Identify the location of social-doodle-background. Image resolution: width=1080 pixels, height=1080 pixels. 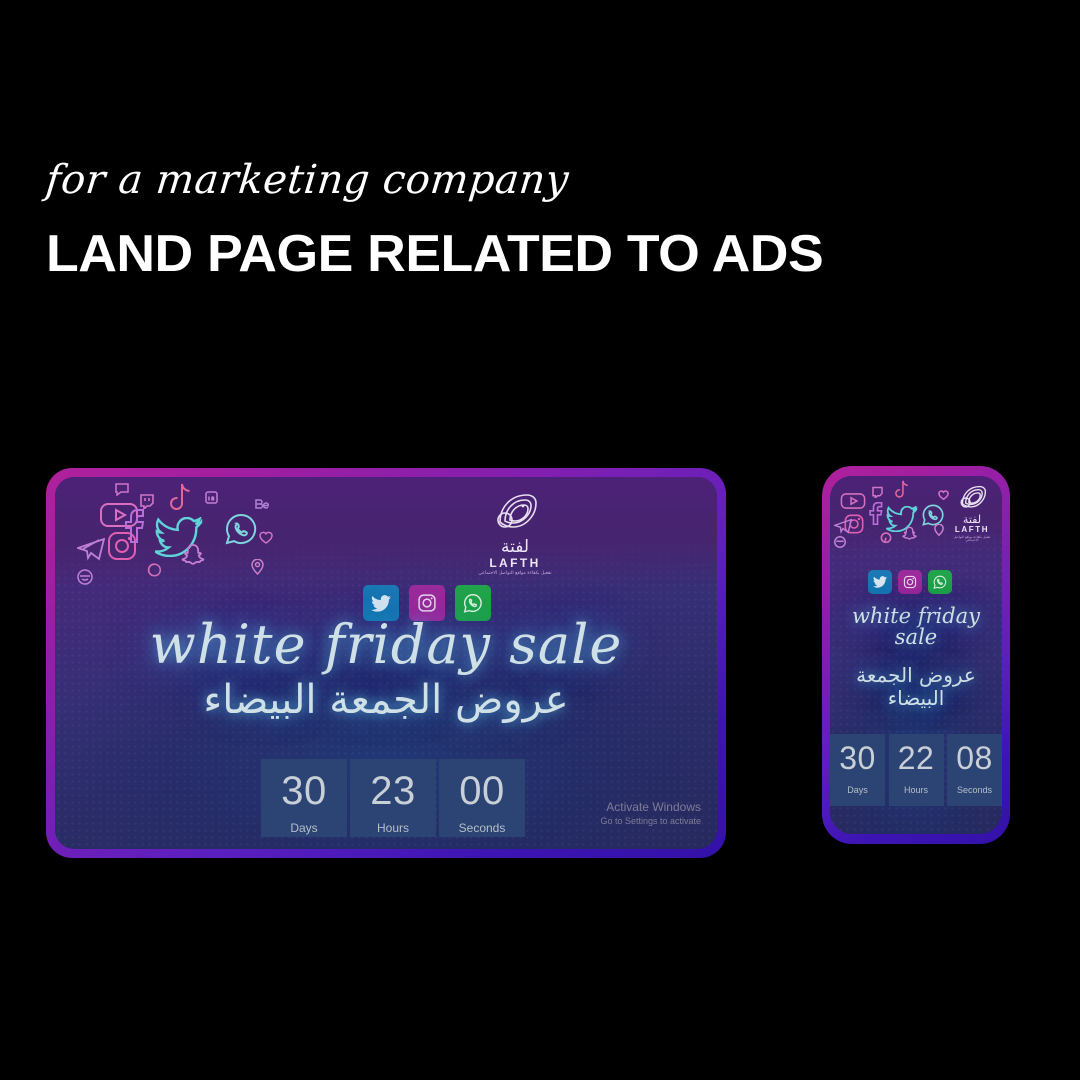
(386, 532).